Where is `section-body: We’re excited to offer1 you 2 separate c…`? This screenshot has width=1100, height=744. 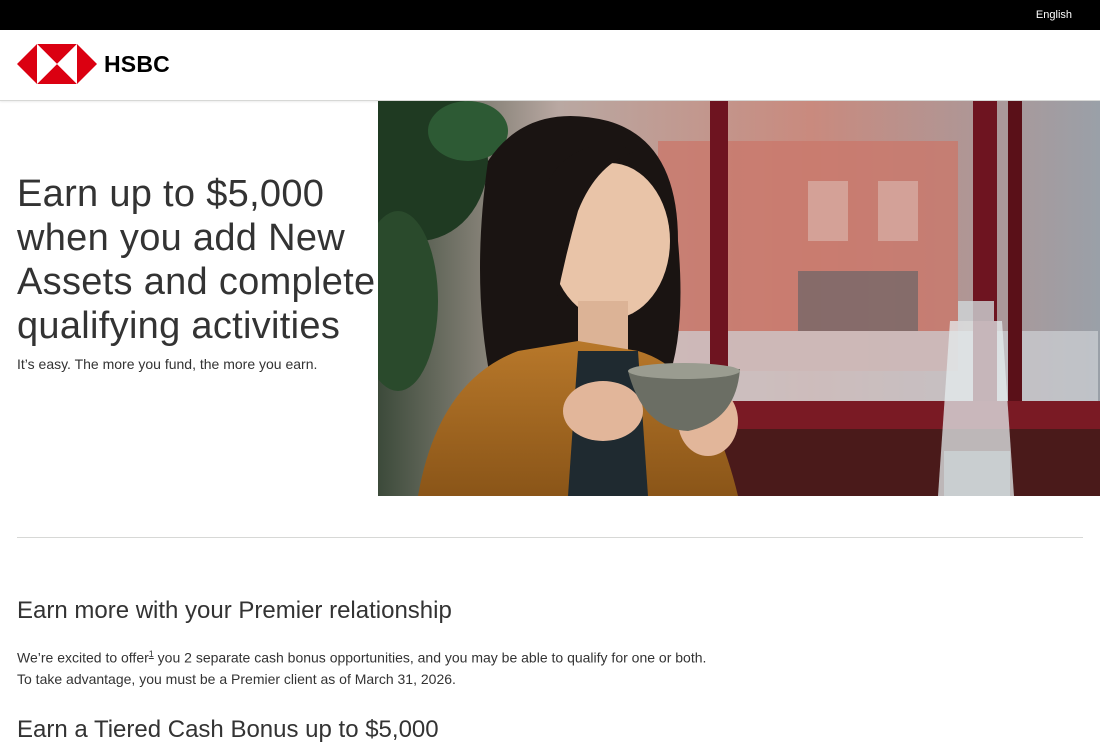
section-body: We’re excited to offer1 you 2 separate c… is located at coordinates (367, 667).